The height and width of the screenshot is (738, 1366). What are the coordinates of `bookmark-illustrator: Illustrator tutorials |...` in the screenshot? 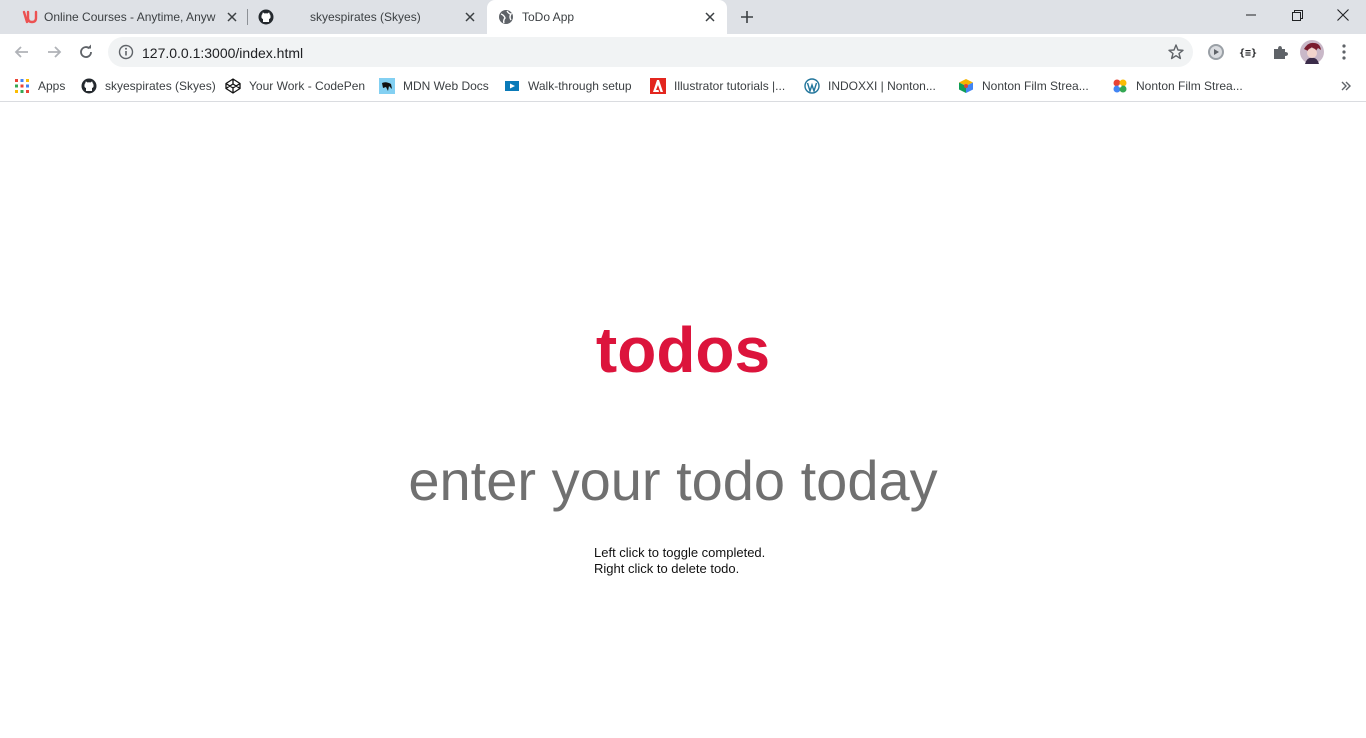 It's located at (717, 86).